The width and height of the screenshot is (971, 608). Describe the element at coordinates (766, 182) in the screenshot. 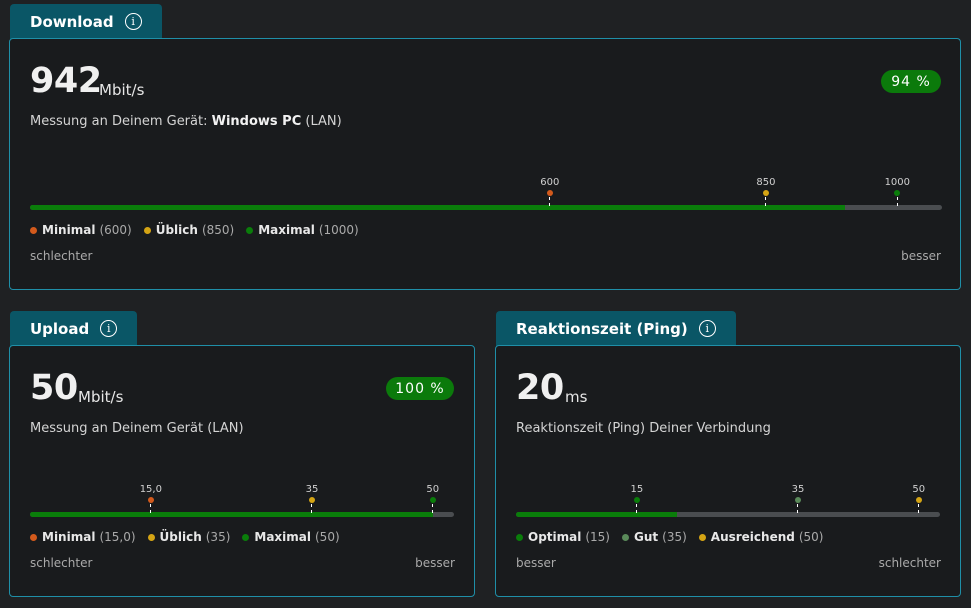

I see `threshold-label: 850` at that location.